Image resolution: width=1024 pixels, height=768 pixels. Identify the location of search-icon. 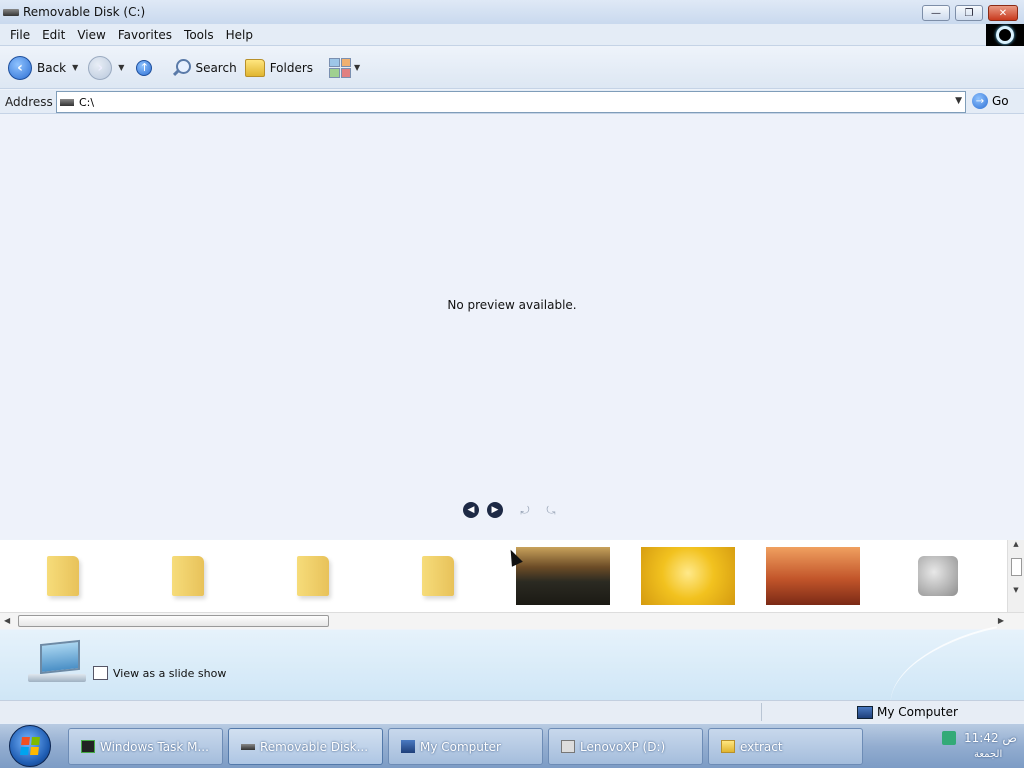
(181, 68).